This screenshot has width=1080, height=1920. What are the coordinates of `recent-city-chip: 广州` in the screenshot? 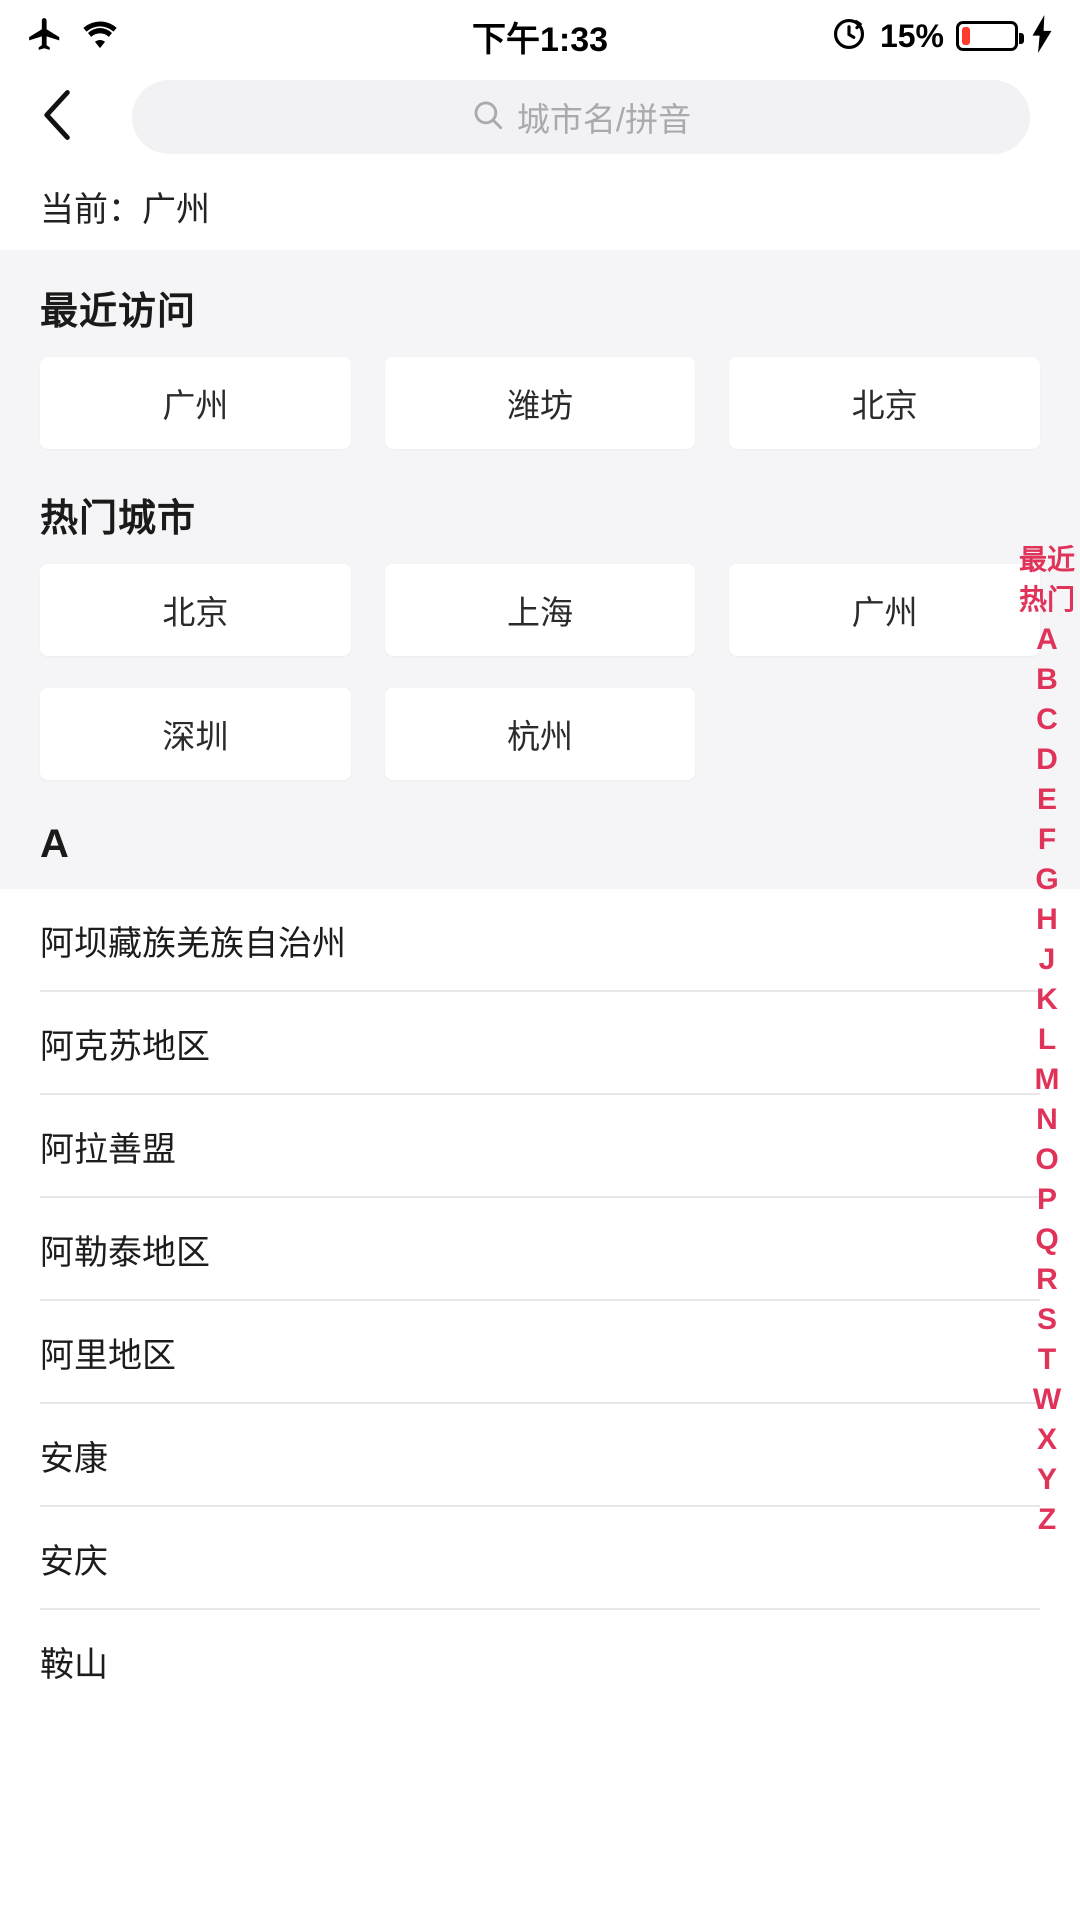 It's located at (195, 403).